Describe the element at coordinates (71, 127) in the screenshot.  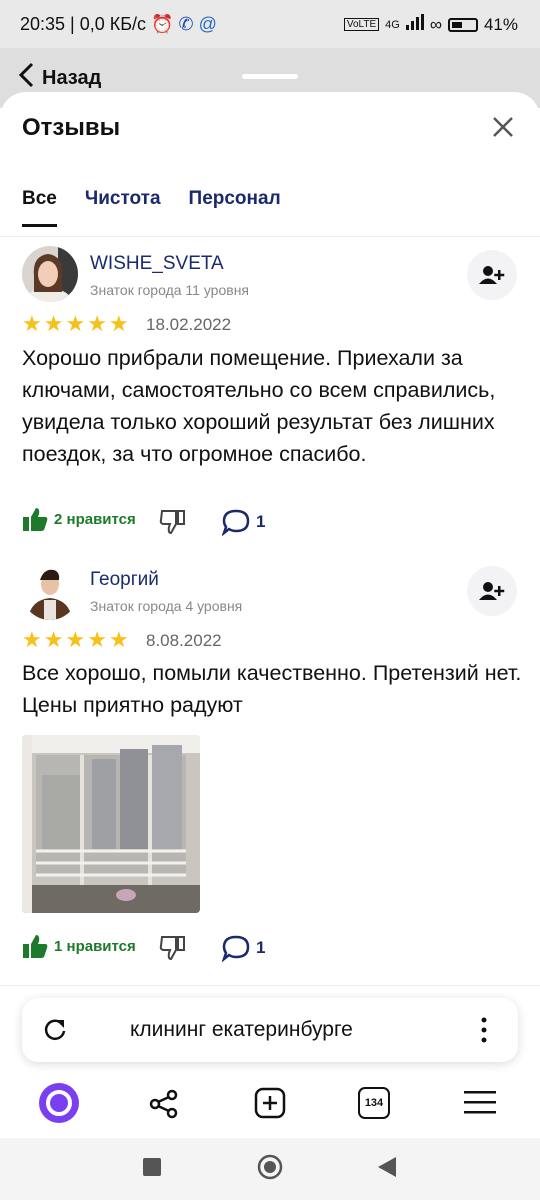
I see `sheet-title: Отзывы` at that location.